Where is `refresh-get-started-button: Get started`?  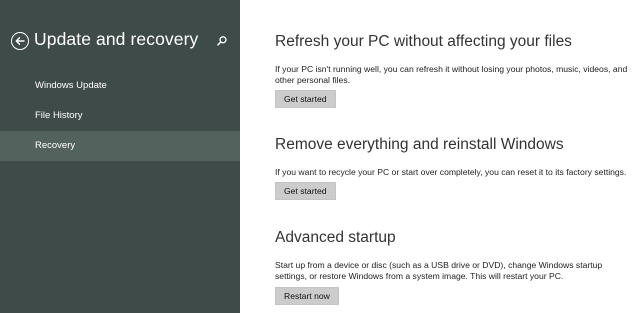 refresh-get-started-button: Get started is located at coordinates (305, 99).